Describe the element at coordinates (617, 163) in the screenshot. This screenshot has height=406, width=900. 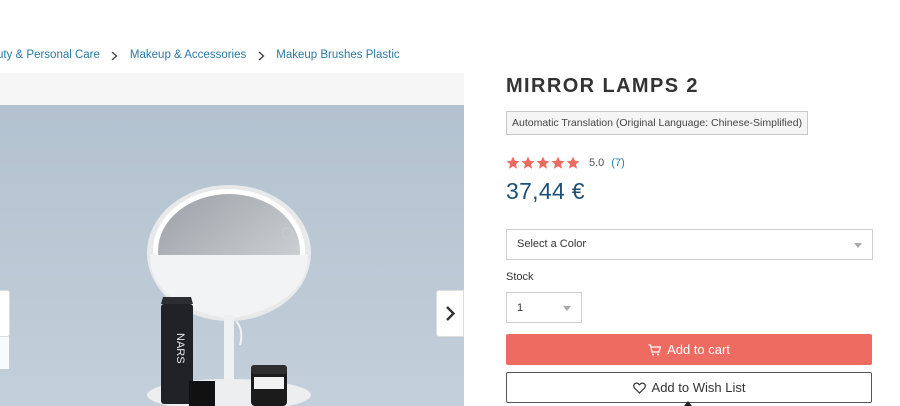
I see `review-count-link: (7)` at that location.